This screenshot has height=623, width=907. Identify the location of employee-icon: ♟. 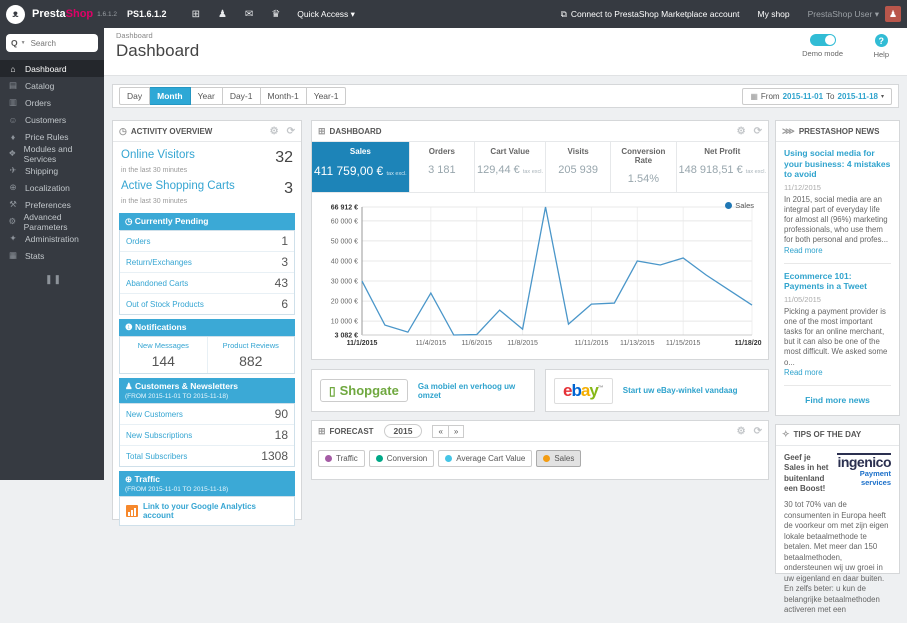
(222, 14).